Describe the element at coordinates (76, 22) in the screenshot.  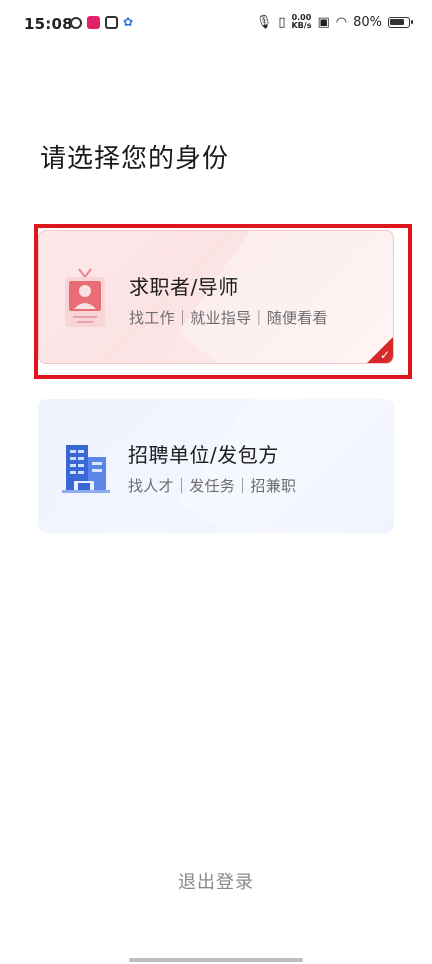
I see `sync-icon` at that location.